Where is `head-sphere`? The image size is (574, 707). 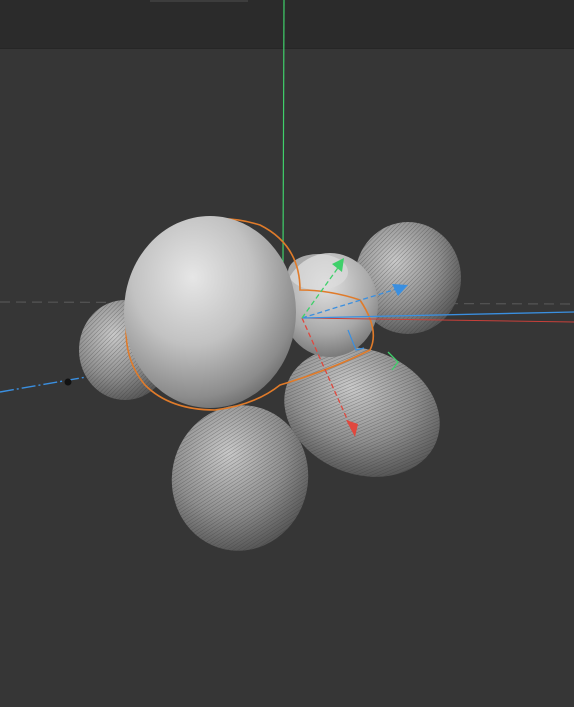 head-sphere is located at coordinates (210, 312).